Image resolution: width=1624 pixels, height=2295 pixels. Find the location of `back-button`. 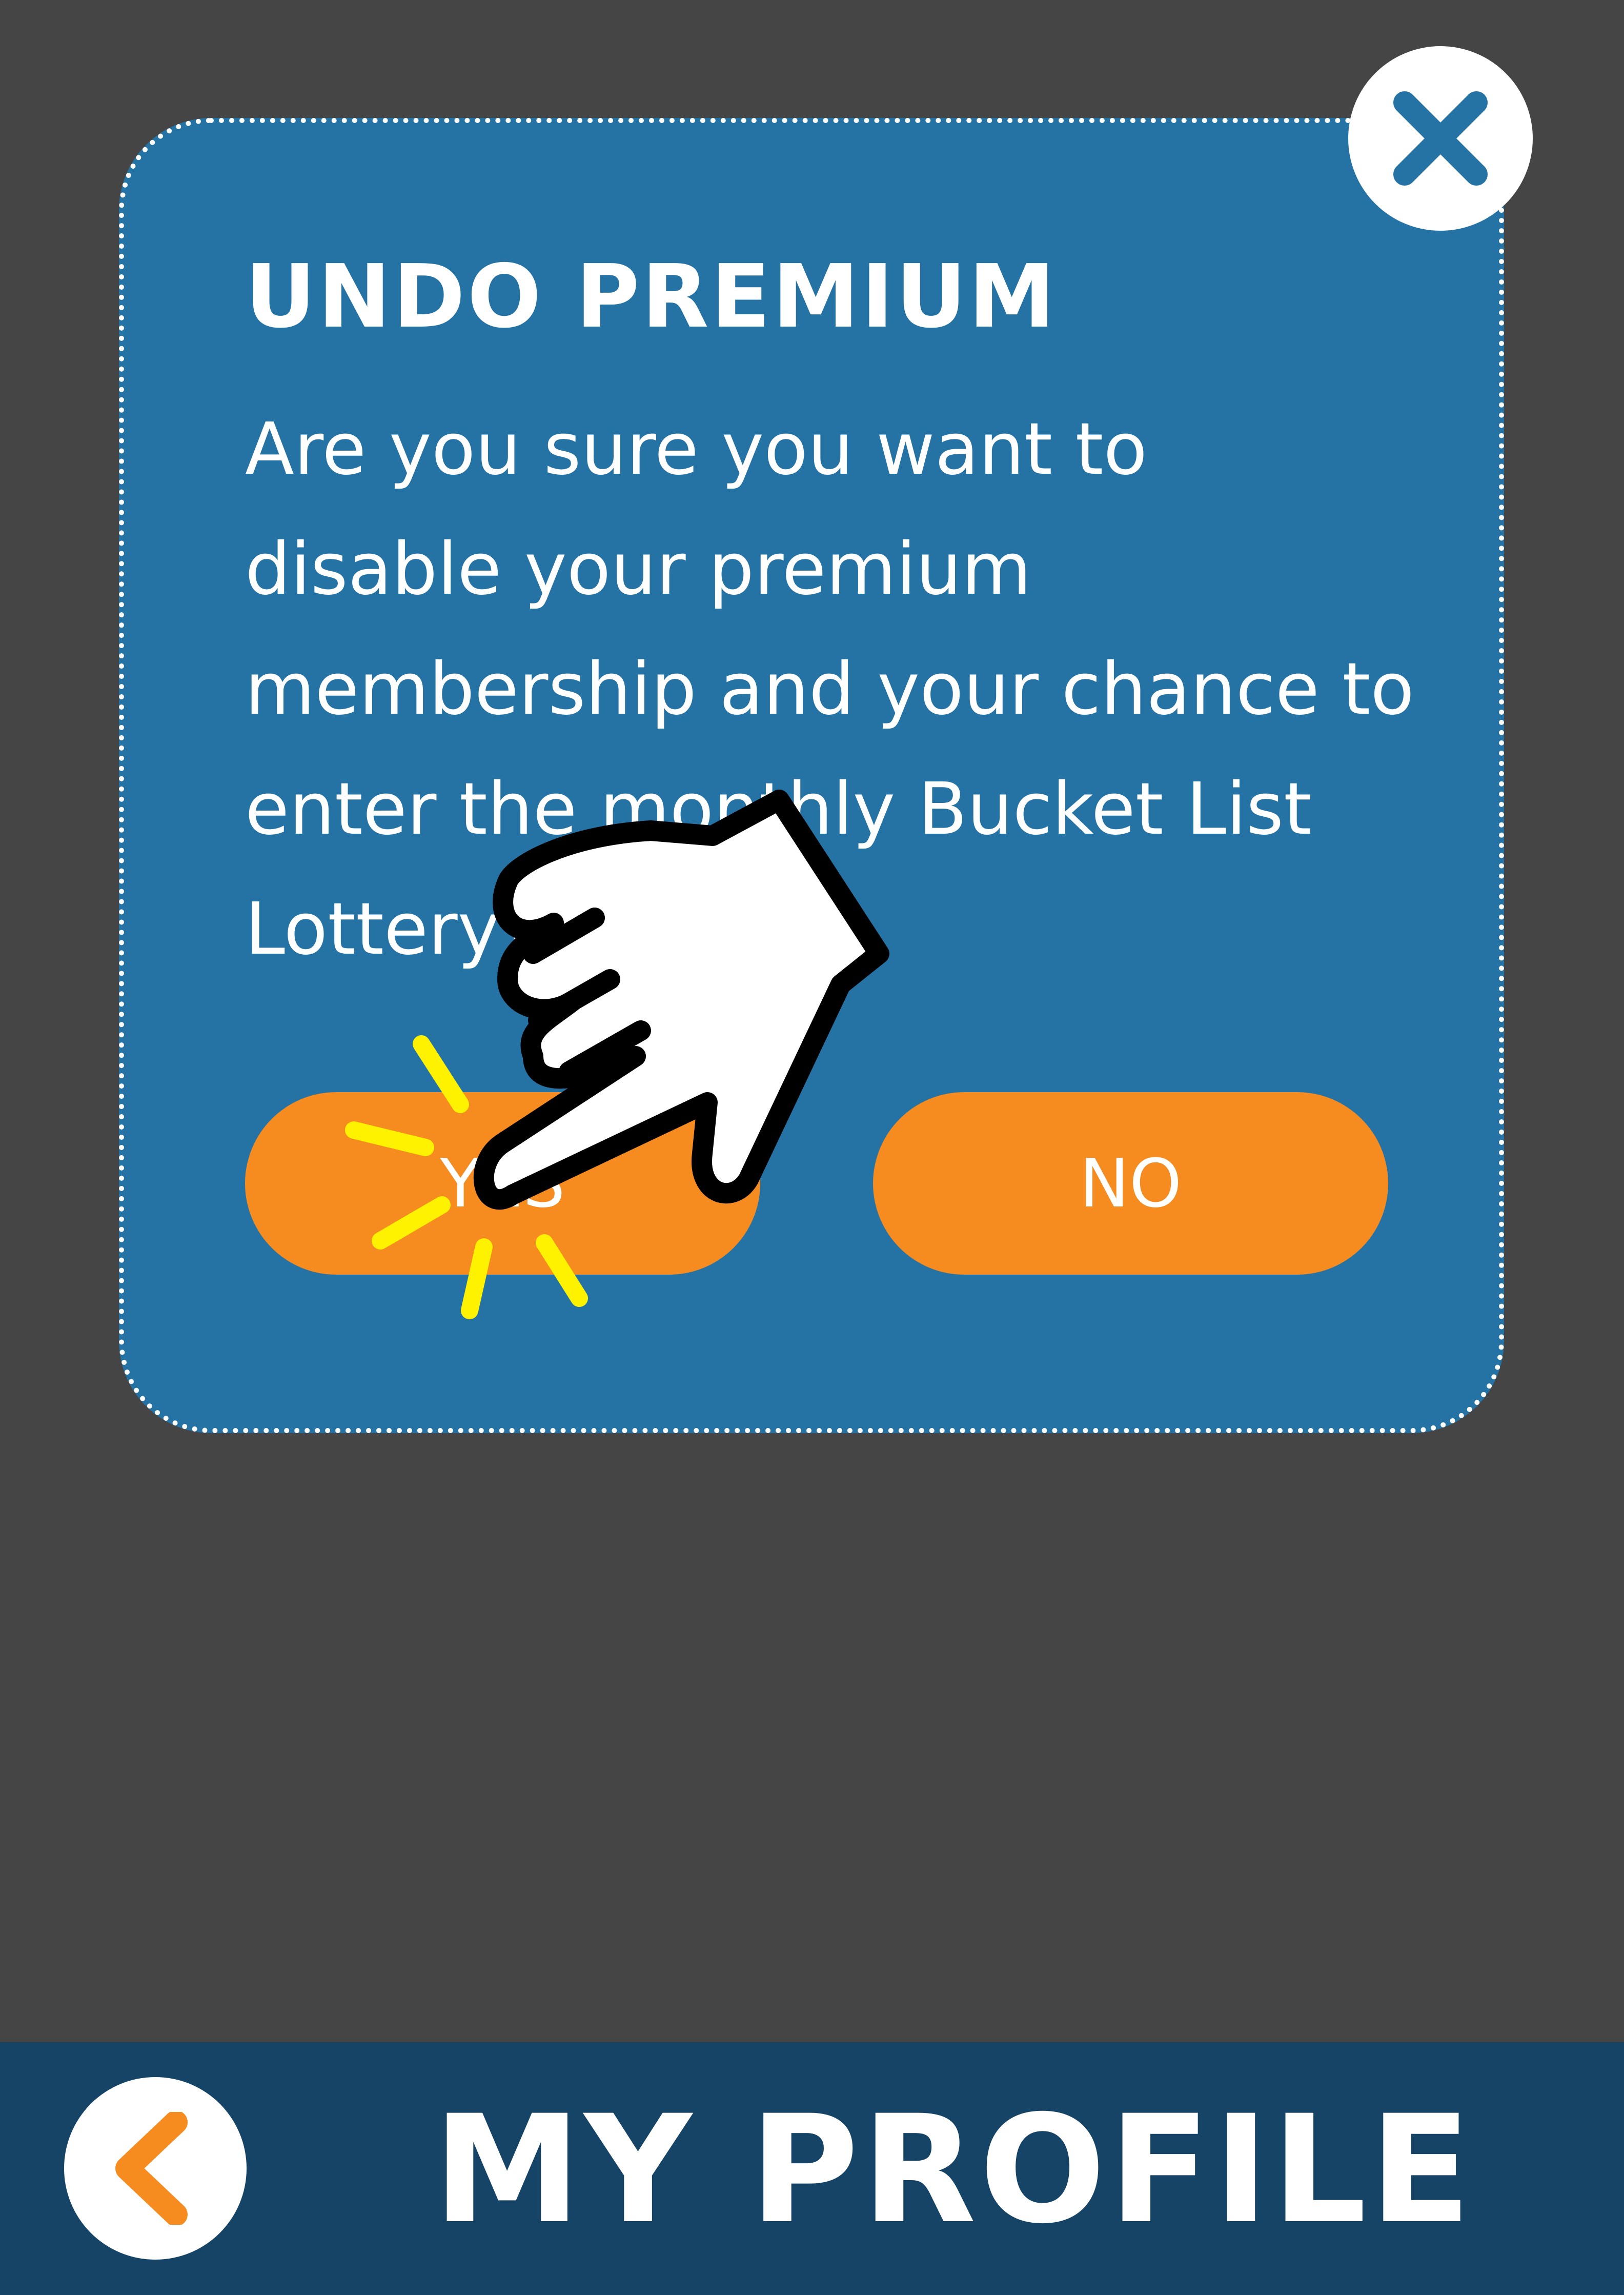

back-button is located at coordinates (156, 2168).